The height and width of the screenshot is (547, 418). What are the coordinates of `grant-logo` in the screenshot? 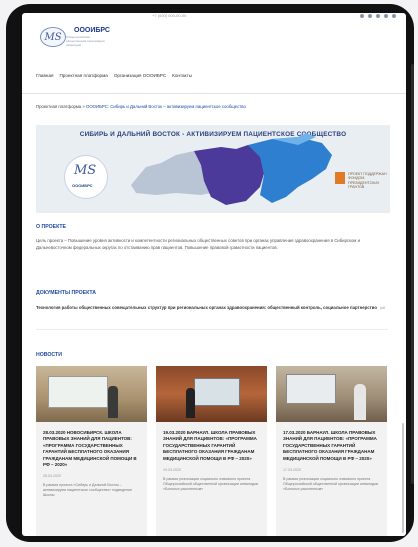 It's located at (340, 178).